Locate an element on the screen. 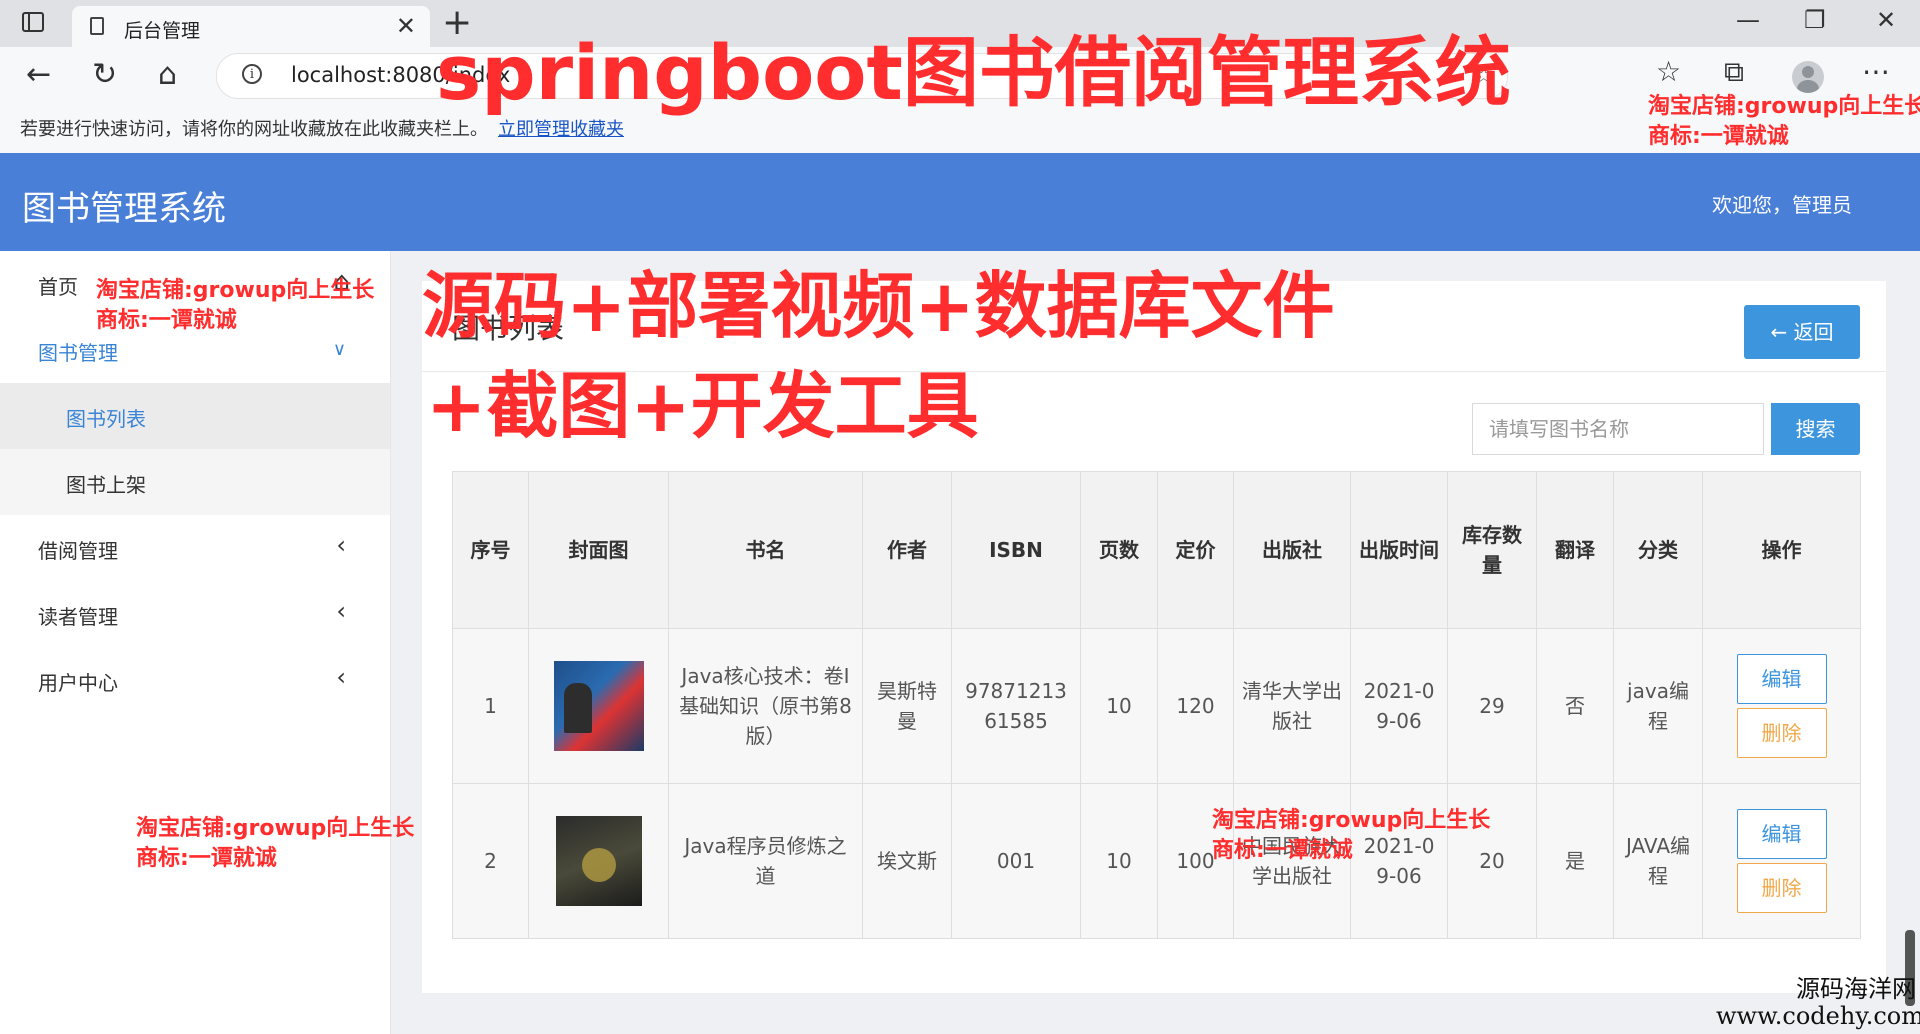 The image size is (1920, 1034). cell-isbn: 9787121361585 is located at coordinates (1016, 706).